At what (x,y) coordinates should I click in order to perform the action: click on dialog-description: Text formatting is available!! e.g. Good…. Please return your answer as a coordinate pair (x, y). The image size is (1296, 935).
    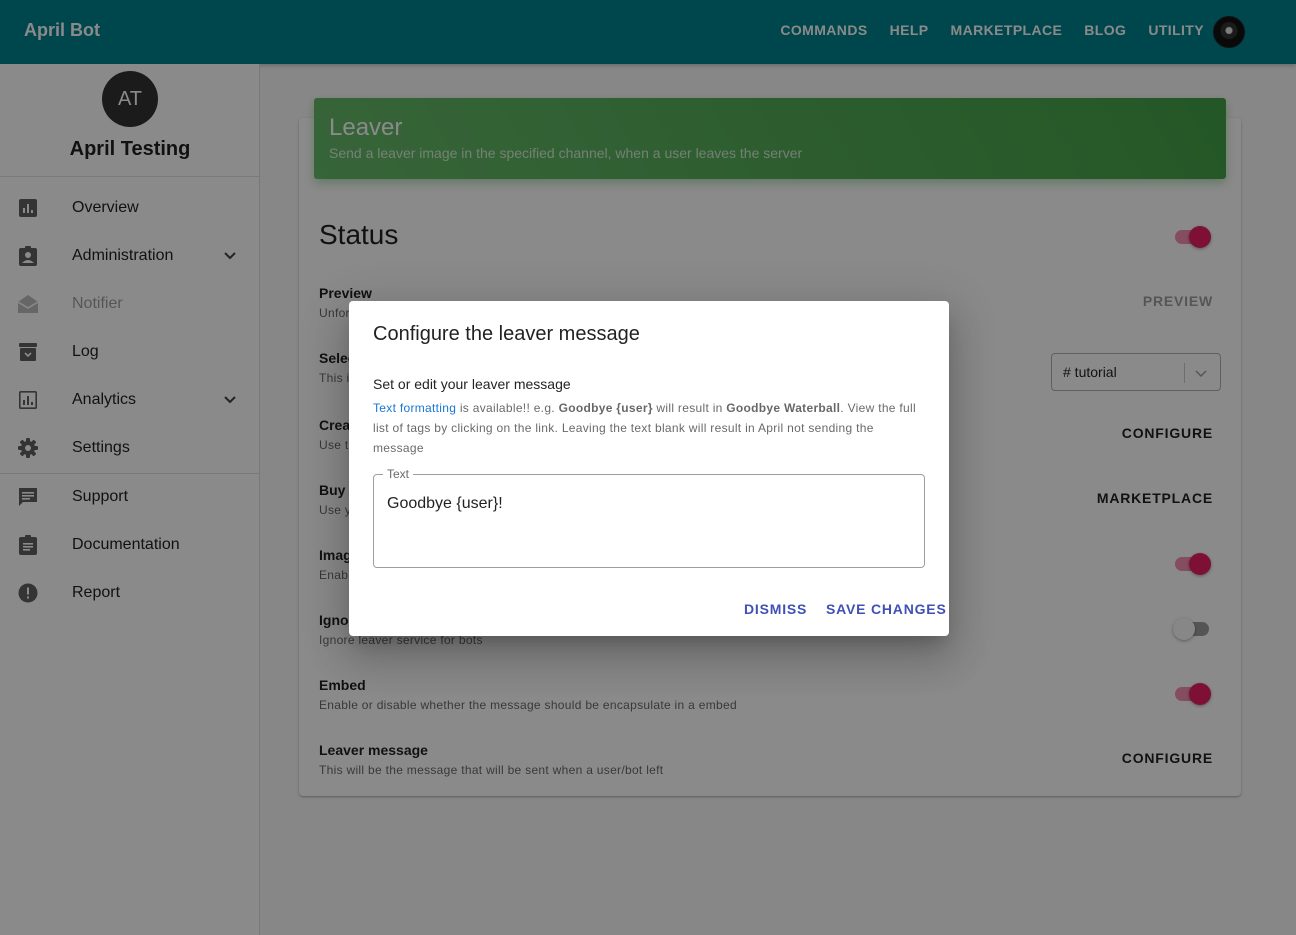
    Looking at the image, I should click on (649, 428).